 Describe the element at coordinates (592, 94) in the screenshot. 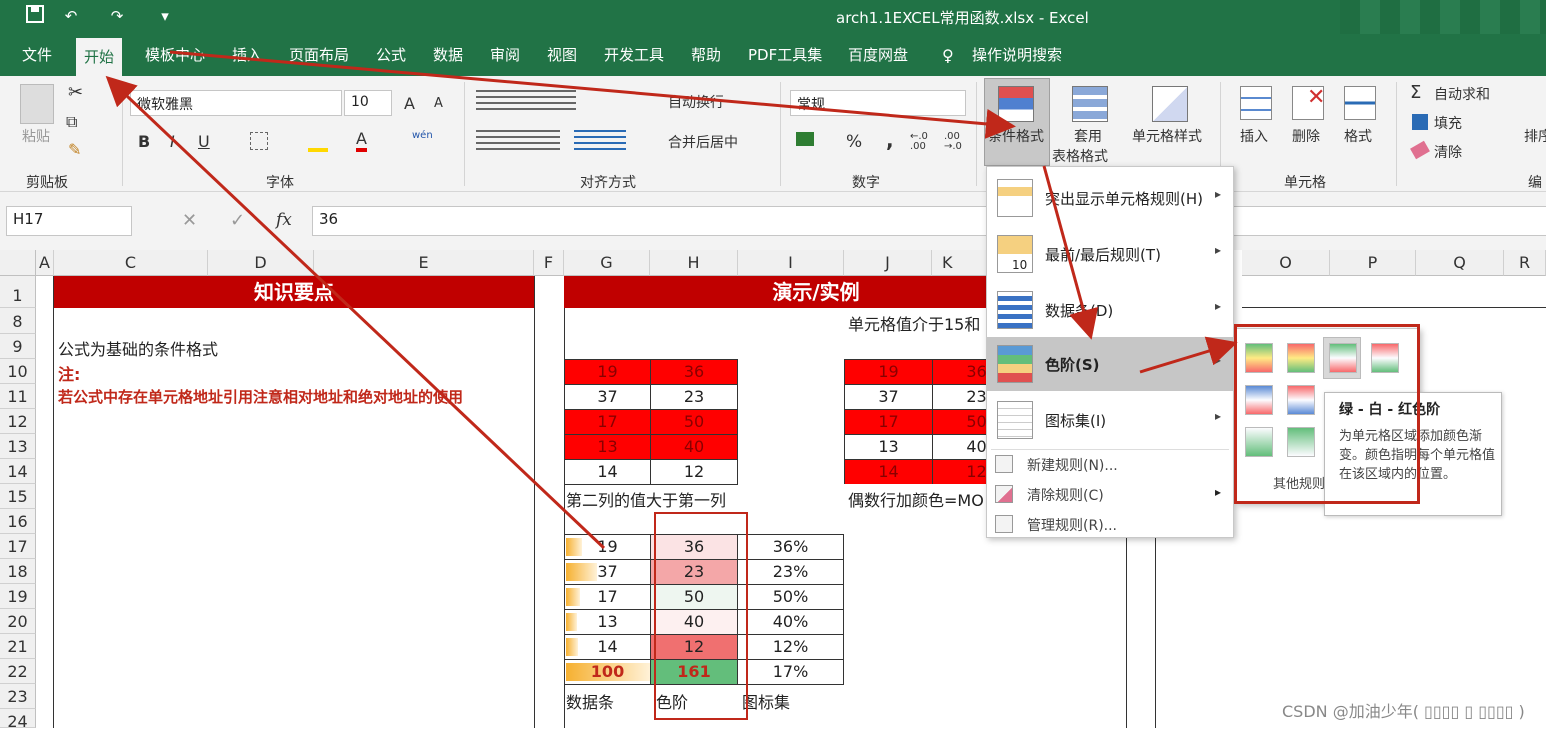

I see `arrow-to-cf-button` at that location.